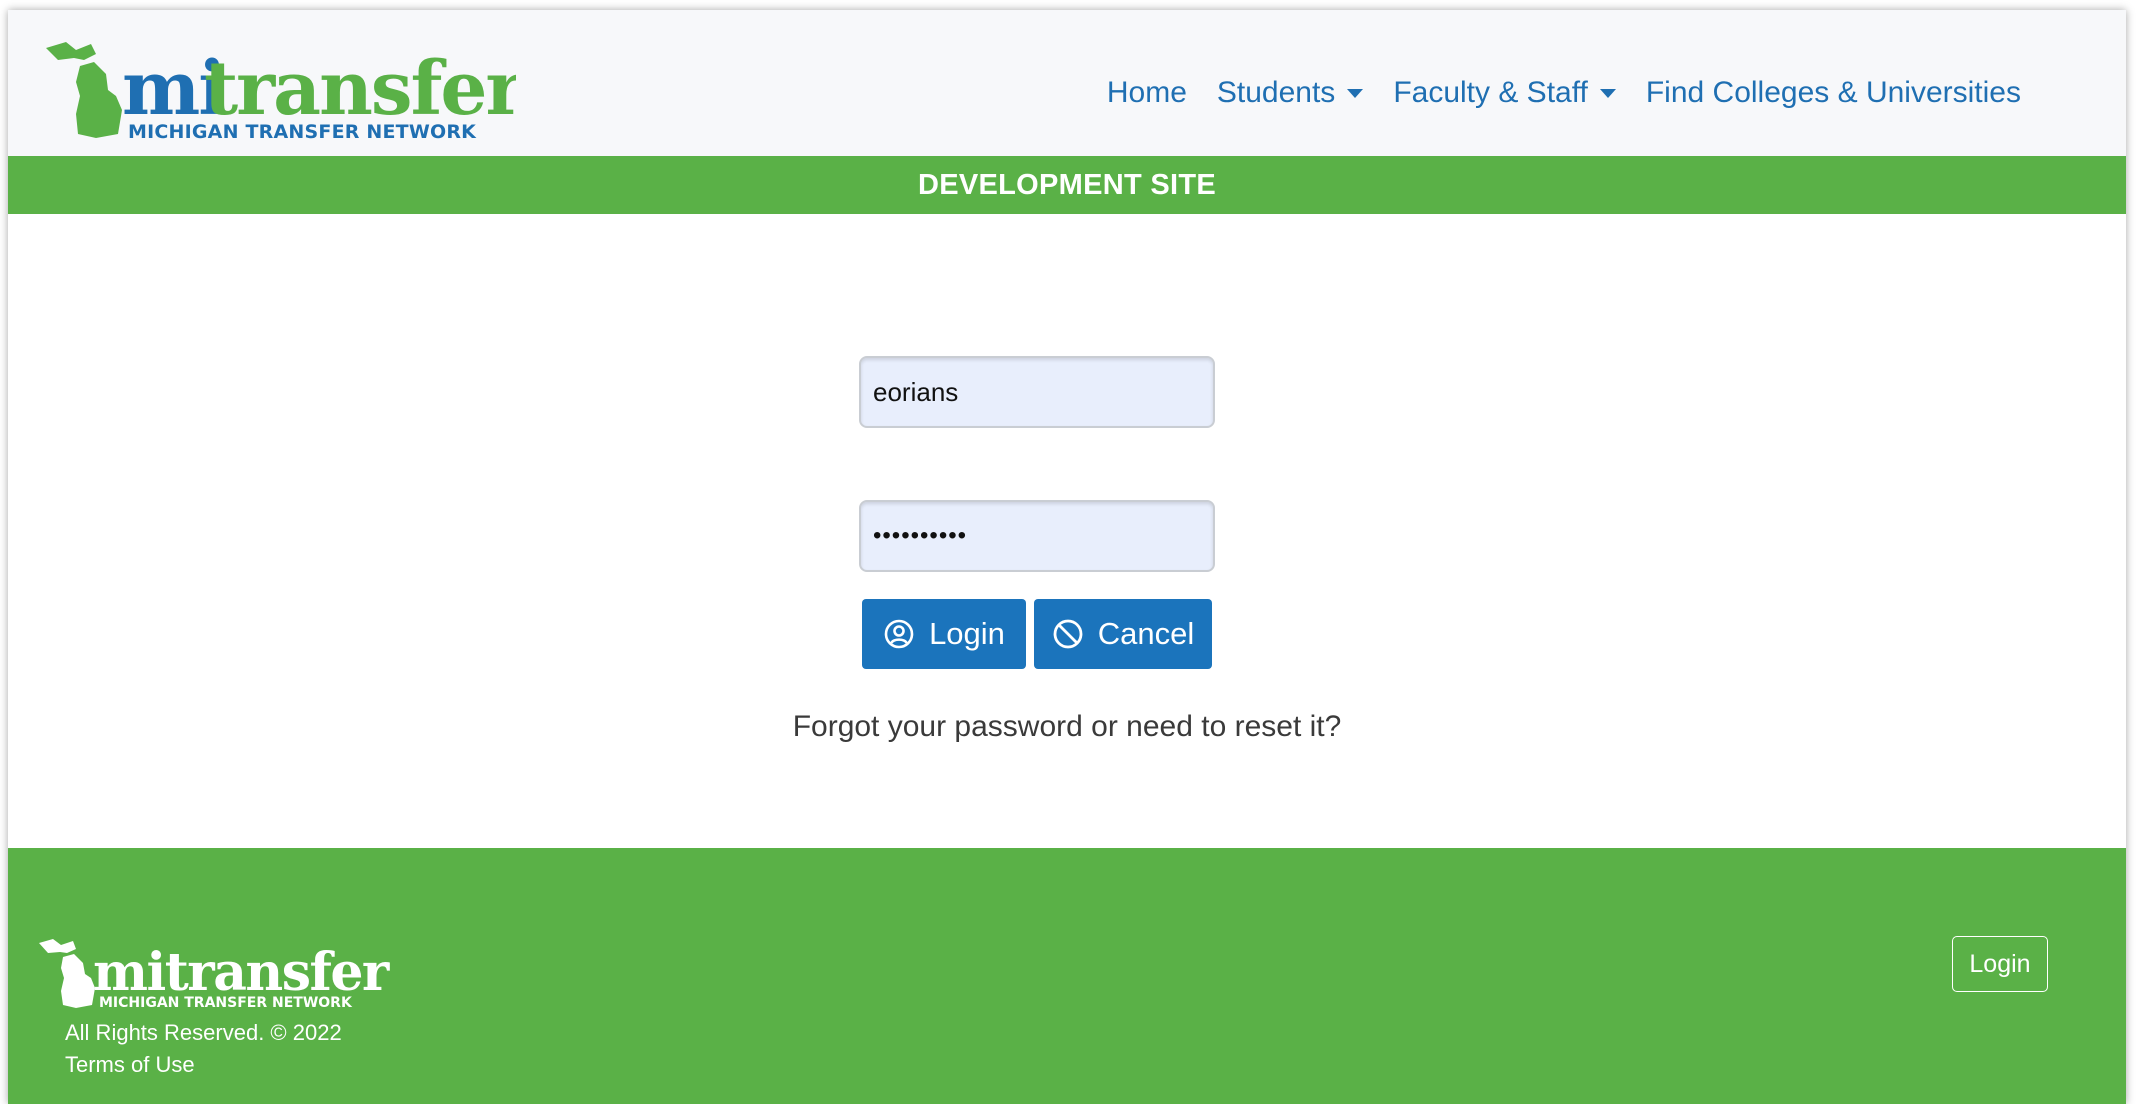 Image resolution: width=2139 pixels, height=1104 pixels. I want to click on user-circle-icon, so click(899, 634).